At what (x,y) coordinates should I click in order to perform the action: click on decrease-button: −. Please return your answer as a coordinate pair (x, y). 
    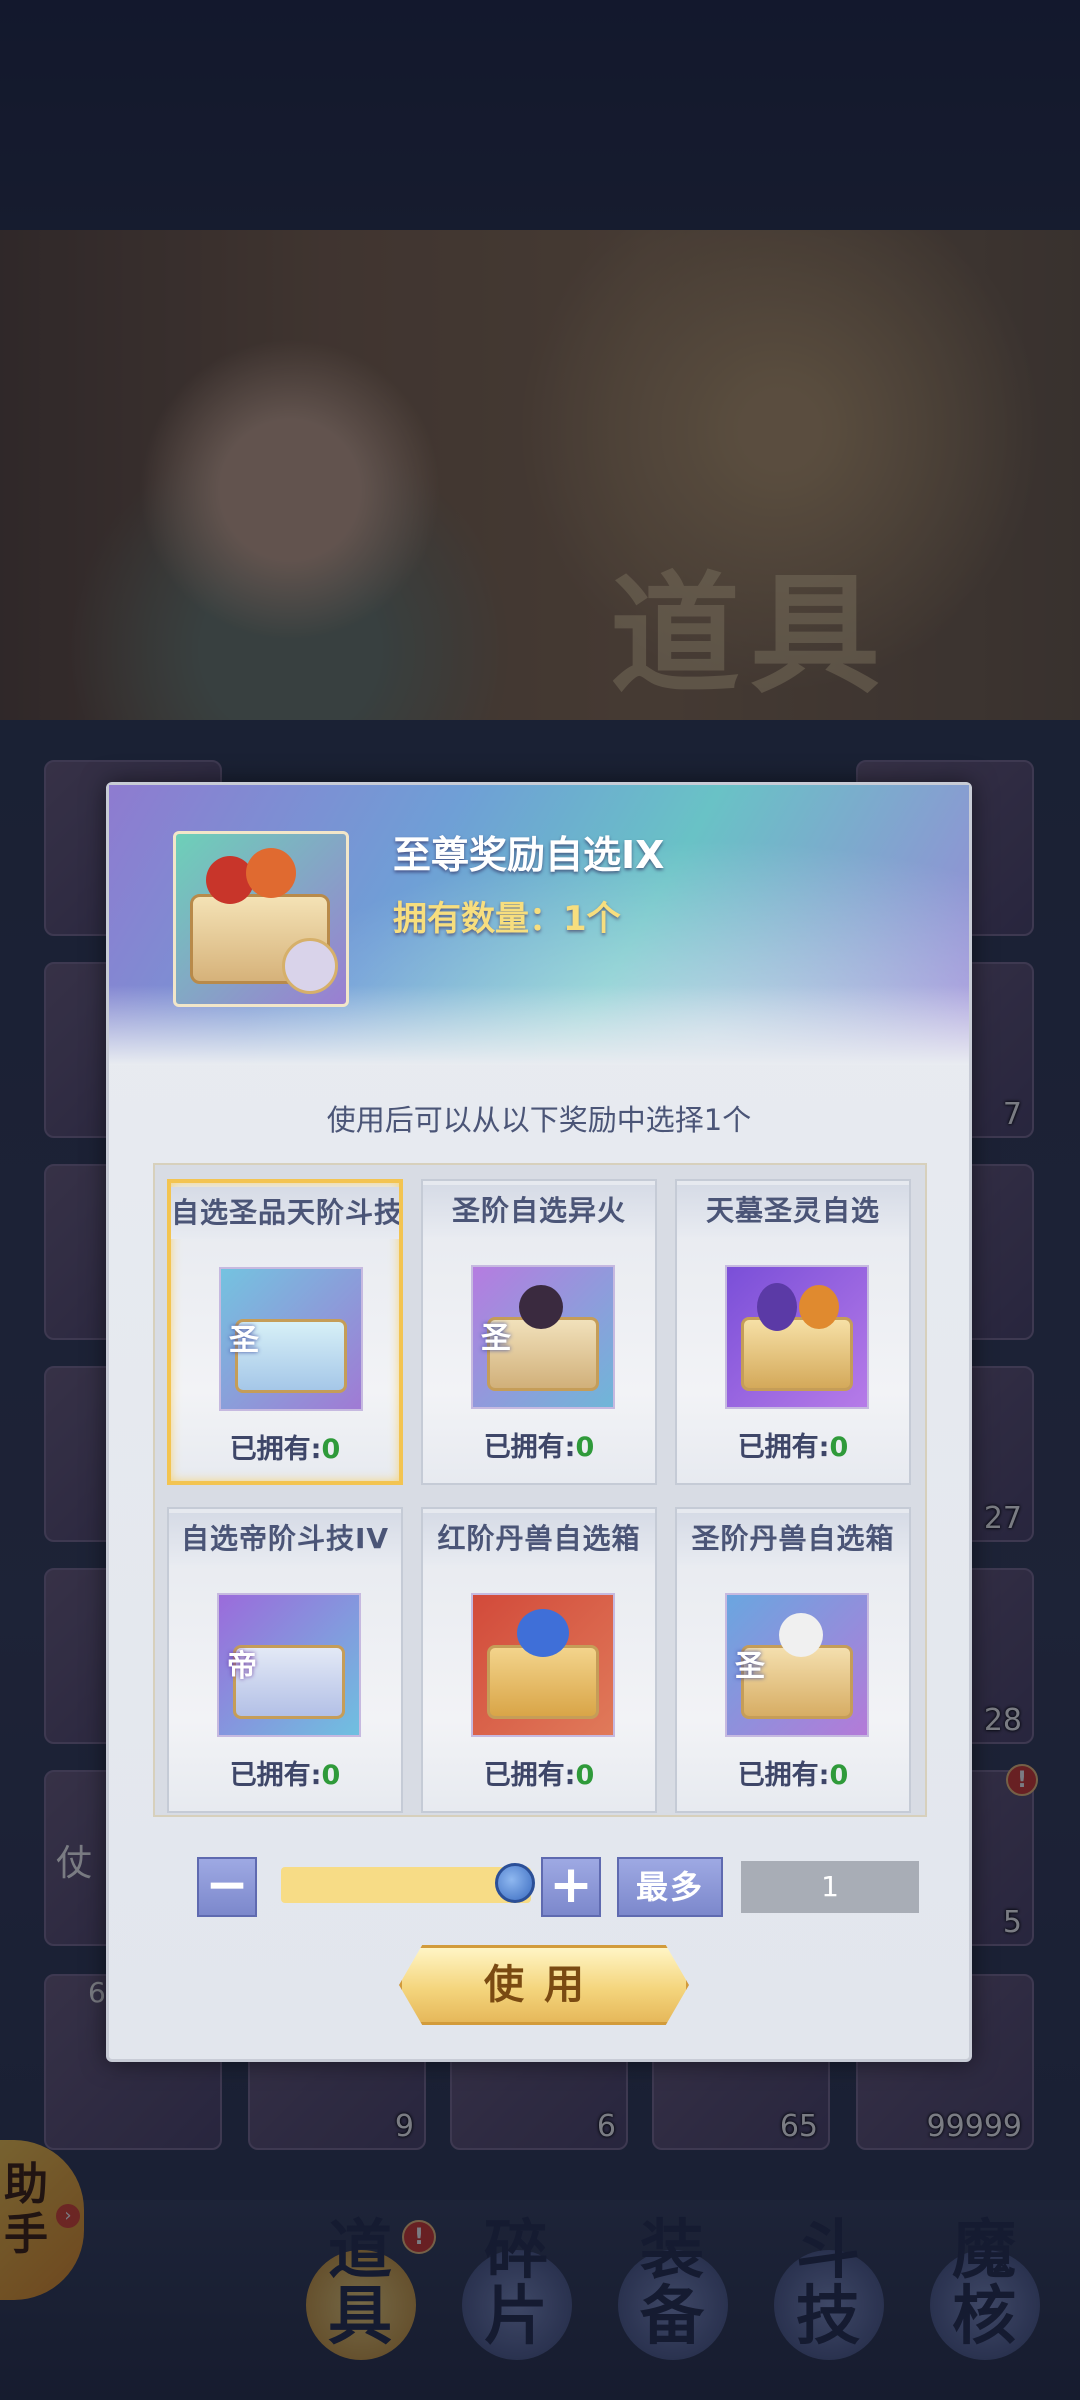
    Looking at the image, I should click on (227, 1887).